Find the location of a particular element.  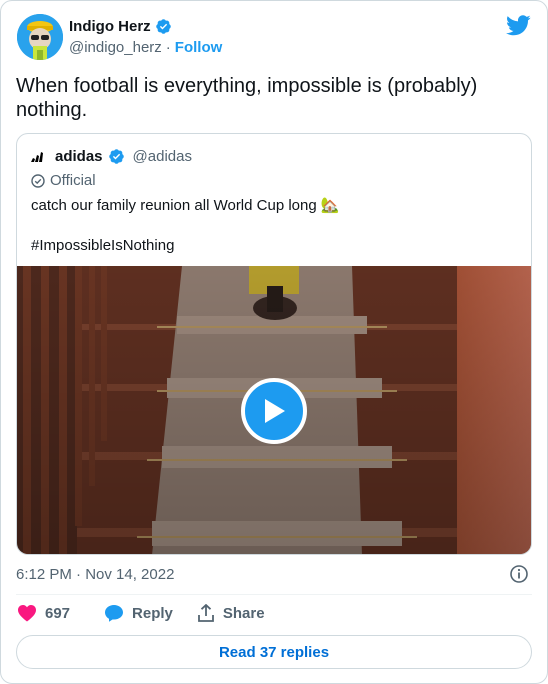

adidas-logo-icon is located at coordinates (37, 157).